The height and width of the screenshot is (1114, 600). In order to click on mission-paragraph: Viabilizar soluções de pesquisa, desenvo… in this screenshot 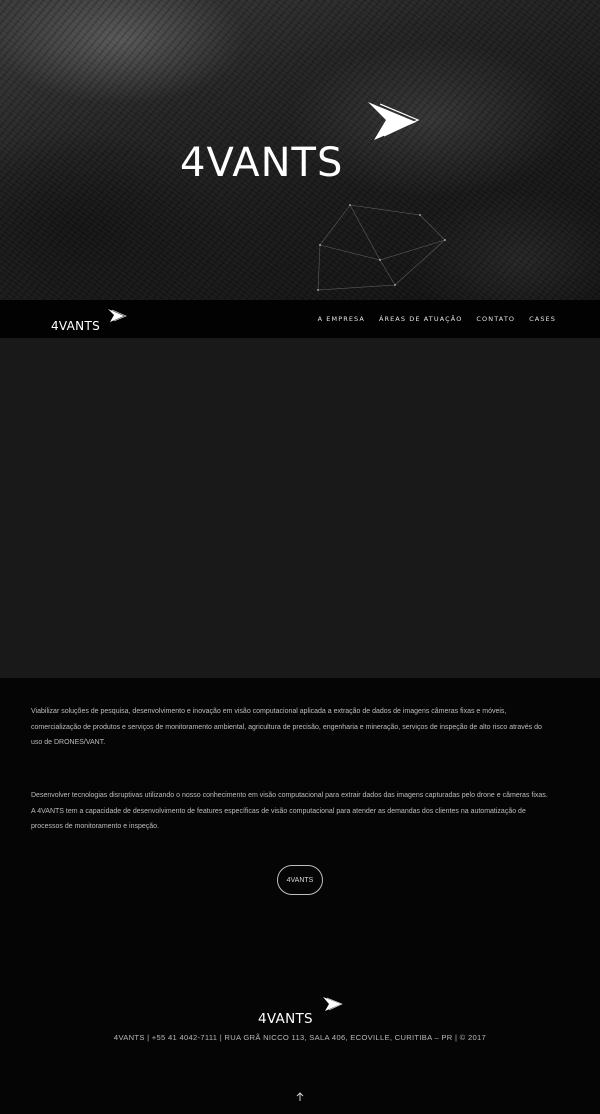, I will do `click(286, 727)`.